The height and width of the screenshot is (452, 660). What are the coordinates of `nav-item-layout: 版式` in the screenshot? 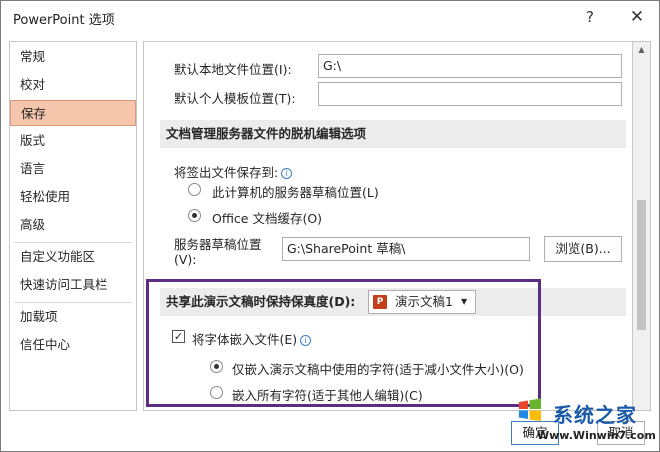 It's located at (73, 141).